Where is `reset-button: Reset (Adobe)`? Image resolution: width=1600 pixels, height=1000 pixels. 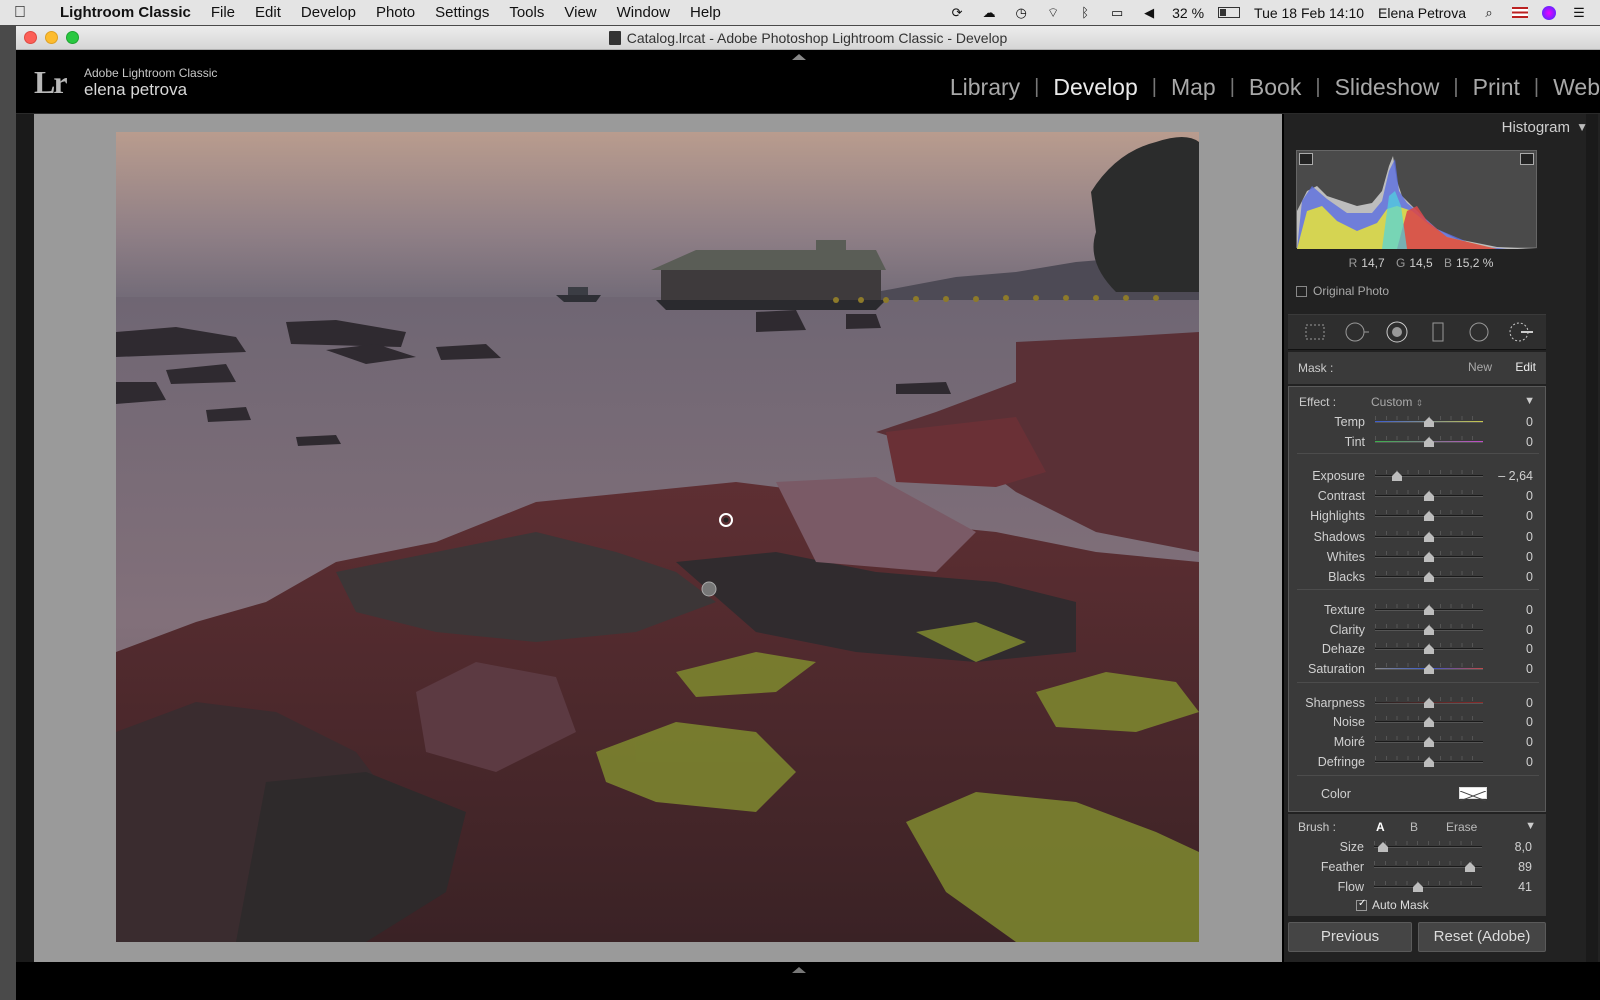 reset-button: Reset (Adobe) is located at coordinates (1482, 937).